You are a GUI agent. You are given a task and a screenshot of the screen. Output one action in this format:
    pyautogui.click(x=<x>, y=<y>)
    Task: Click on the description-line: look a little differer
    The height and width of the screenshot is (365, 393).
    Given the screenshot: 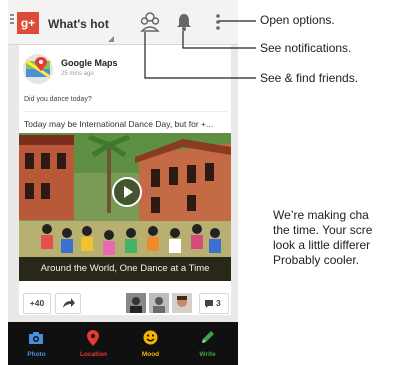 What is the action you would take?
    pyautogui.click(x=322, y=245)
    